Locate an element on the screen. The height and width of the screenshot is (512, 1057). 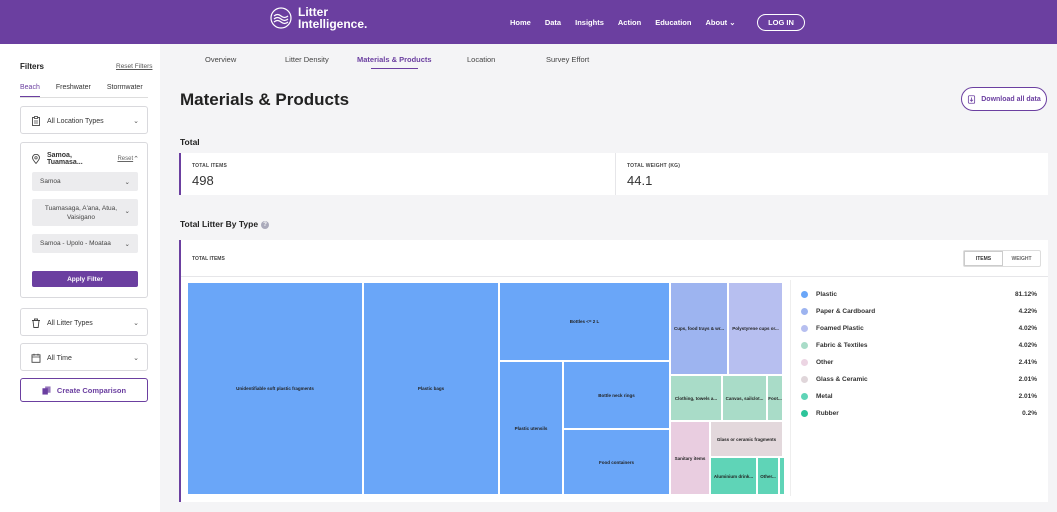
region-select: Tuamasaga, A'ana, Atua, Vaisigano ⌄ is located at coordinates (85, 212).